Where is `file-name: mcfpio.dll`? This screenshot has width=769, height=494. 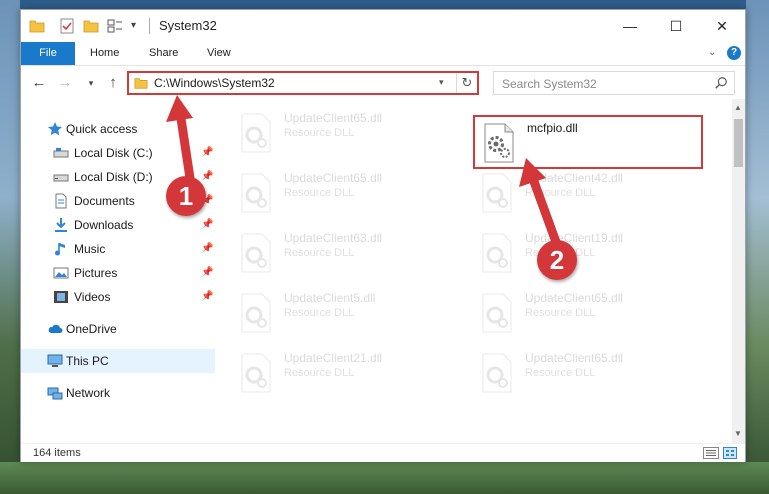
file-name: mcfpio.dll is located at coordinates (552, 128).